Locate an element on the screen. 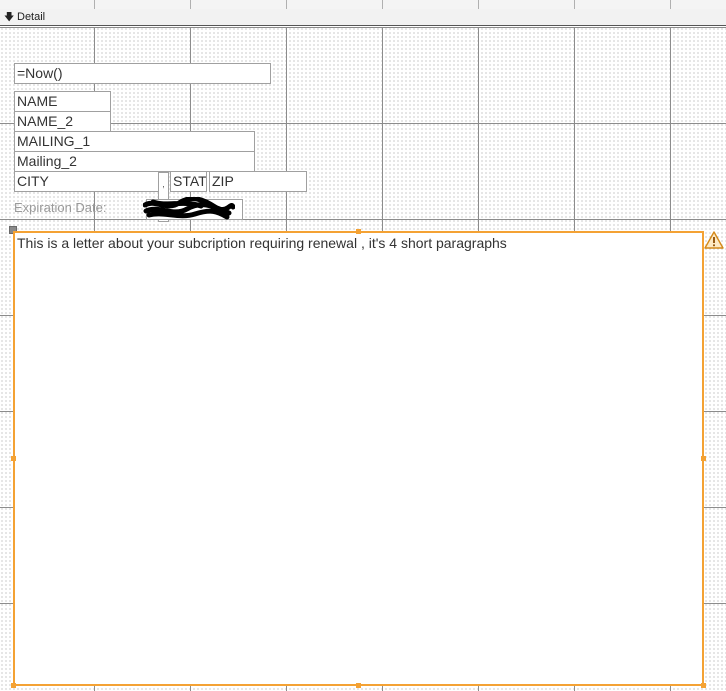 The height and width of the screenshot is (691, 726). detail-section-header: 🡇 Detail is located at coordinates (363, 17).